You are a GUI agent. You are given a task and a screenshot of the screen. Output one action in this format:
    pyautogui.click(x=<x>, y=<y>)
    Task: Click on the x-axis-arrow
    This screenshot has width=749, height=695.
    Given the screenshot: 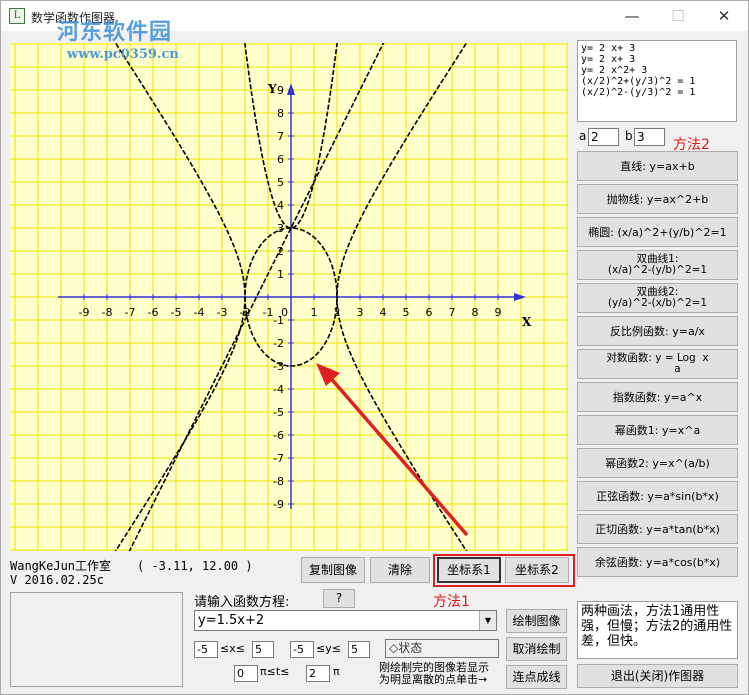 What is the action you would take?
    pyautogui.click(x=520, y=297)
    